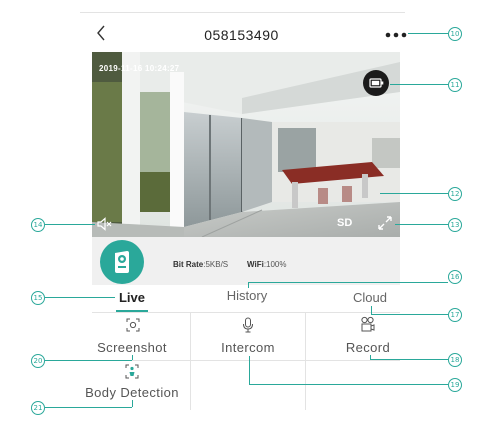 This screenshot has width=483, height=424. I want to click on top-divider, so click(242, 12).